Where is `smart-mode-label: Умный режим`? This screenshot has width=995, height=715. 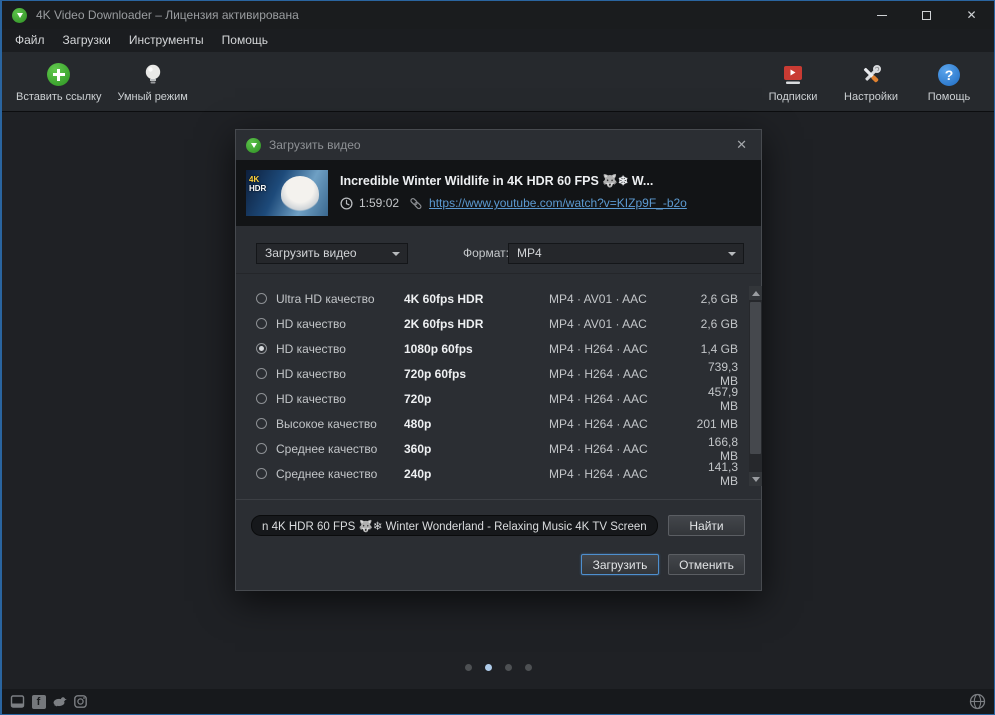 smart-mode-label: Умный режим is located at coordinates (152, 96).